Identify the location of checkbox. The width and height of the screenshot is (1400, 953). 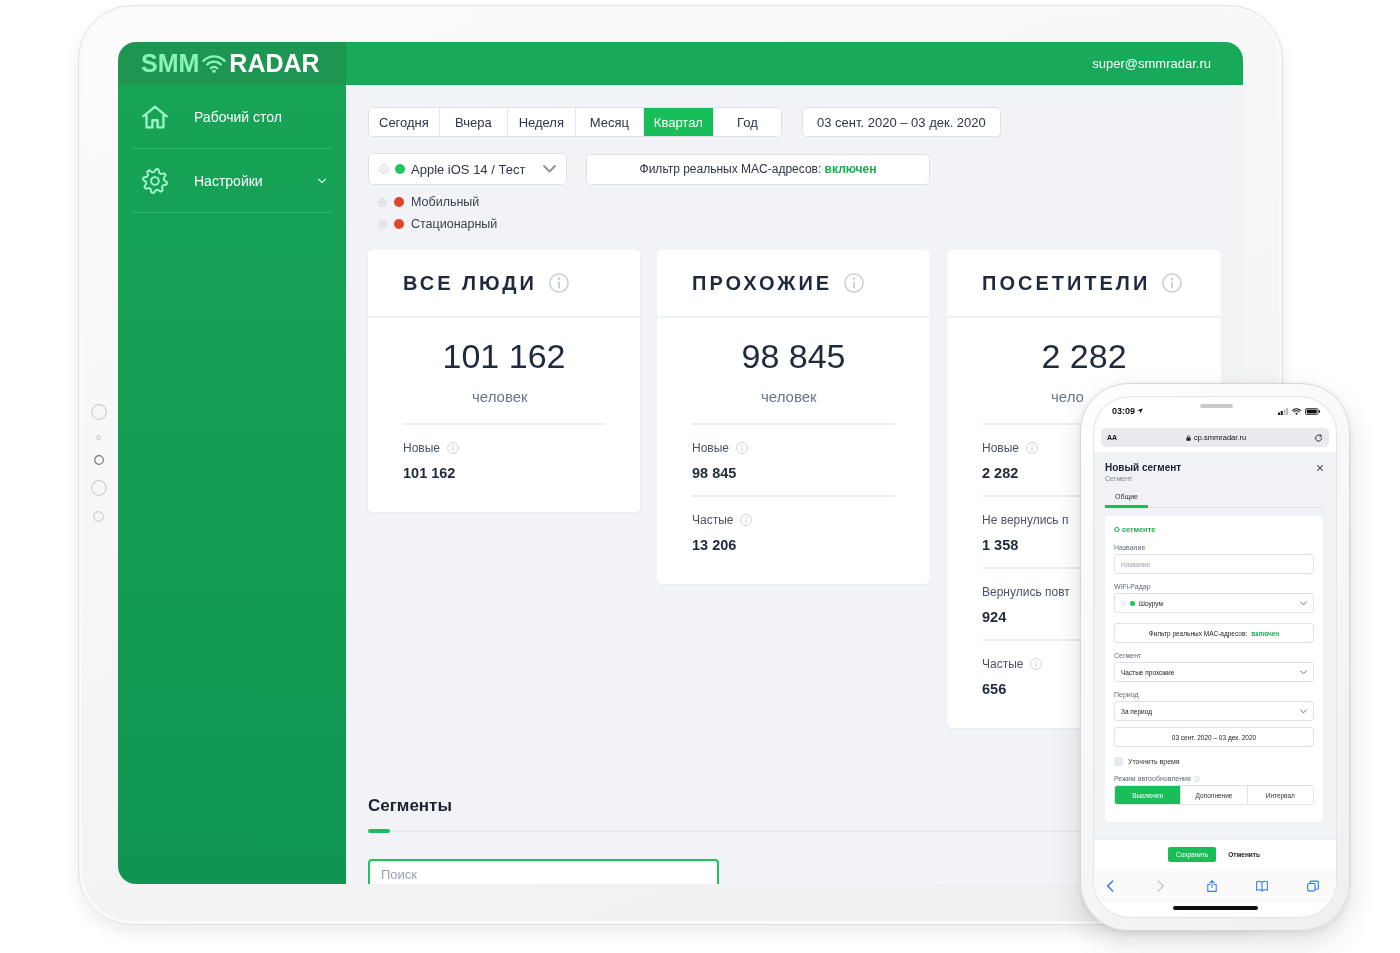
(1118, 761).